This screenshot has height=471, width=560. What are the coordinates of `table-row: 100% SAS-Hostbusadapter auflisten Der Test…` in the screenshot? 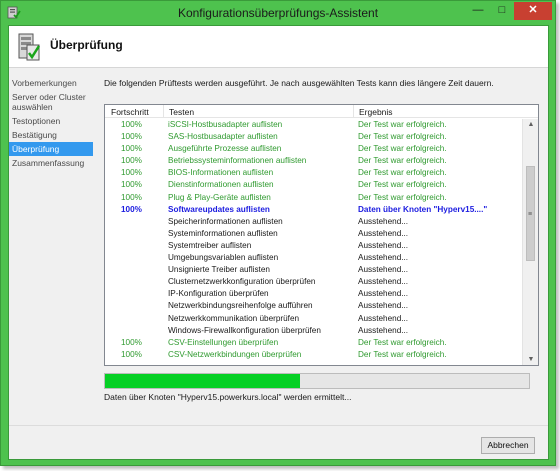 It's located at (314, 137).